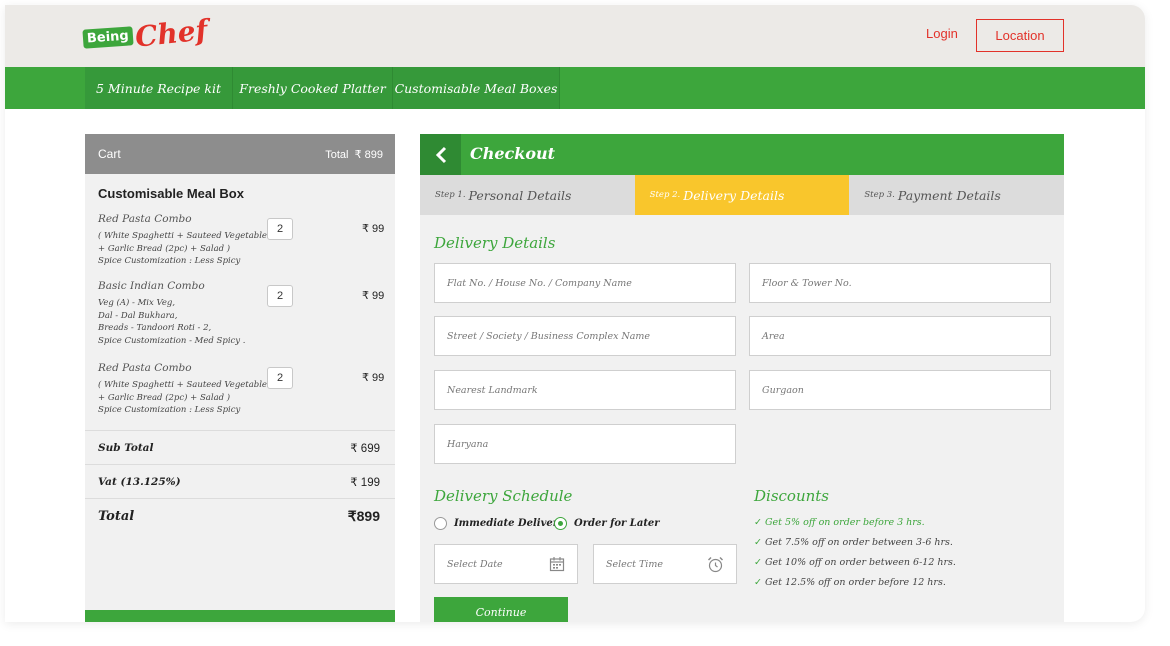  What do you see at coordinates (860, 562) in the screenshot?
I see `discount-text: Get 10% off on order between 6-12 hrs.` at bounding box center [860, 562].